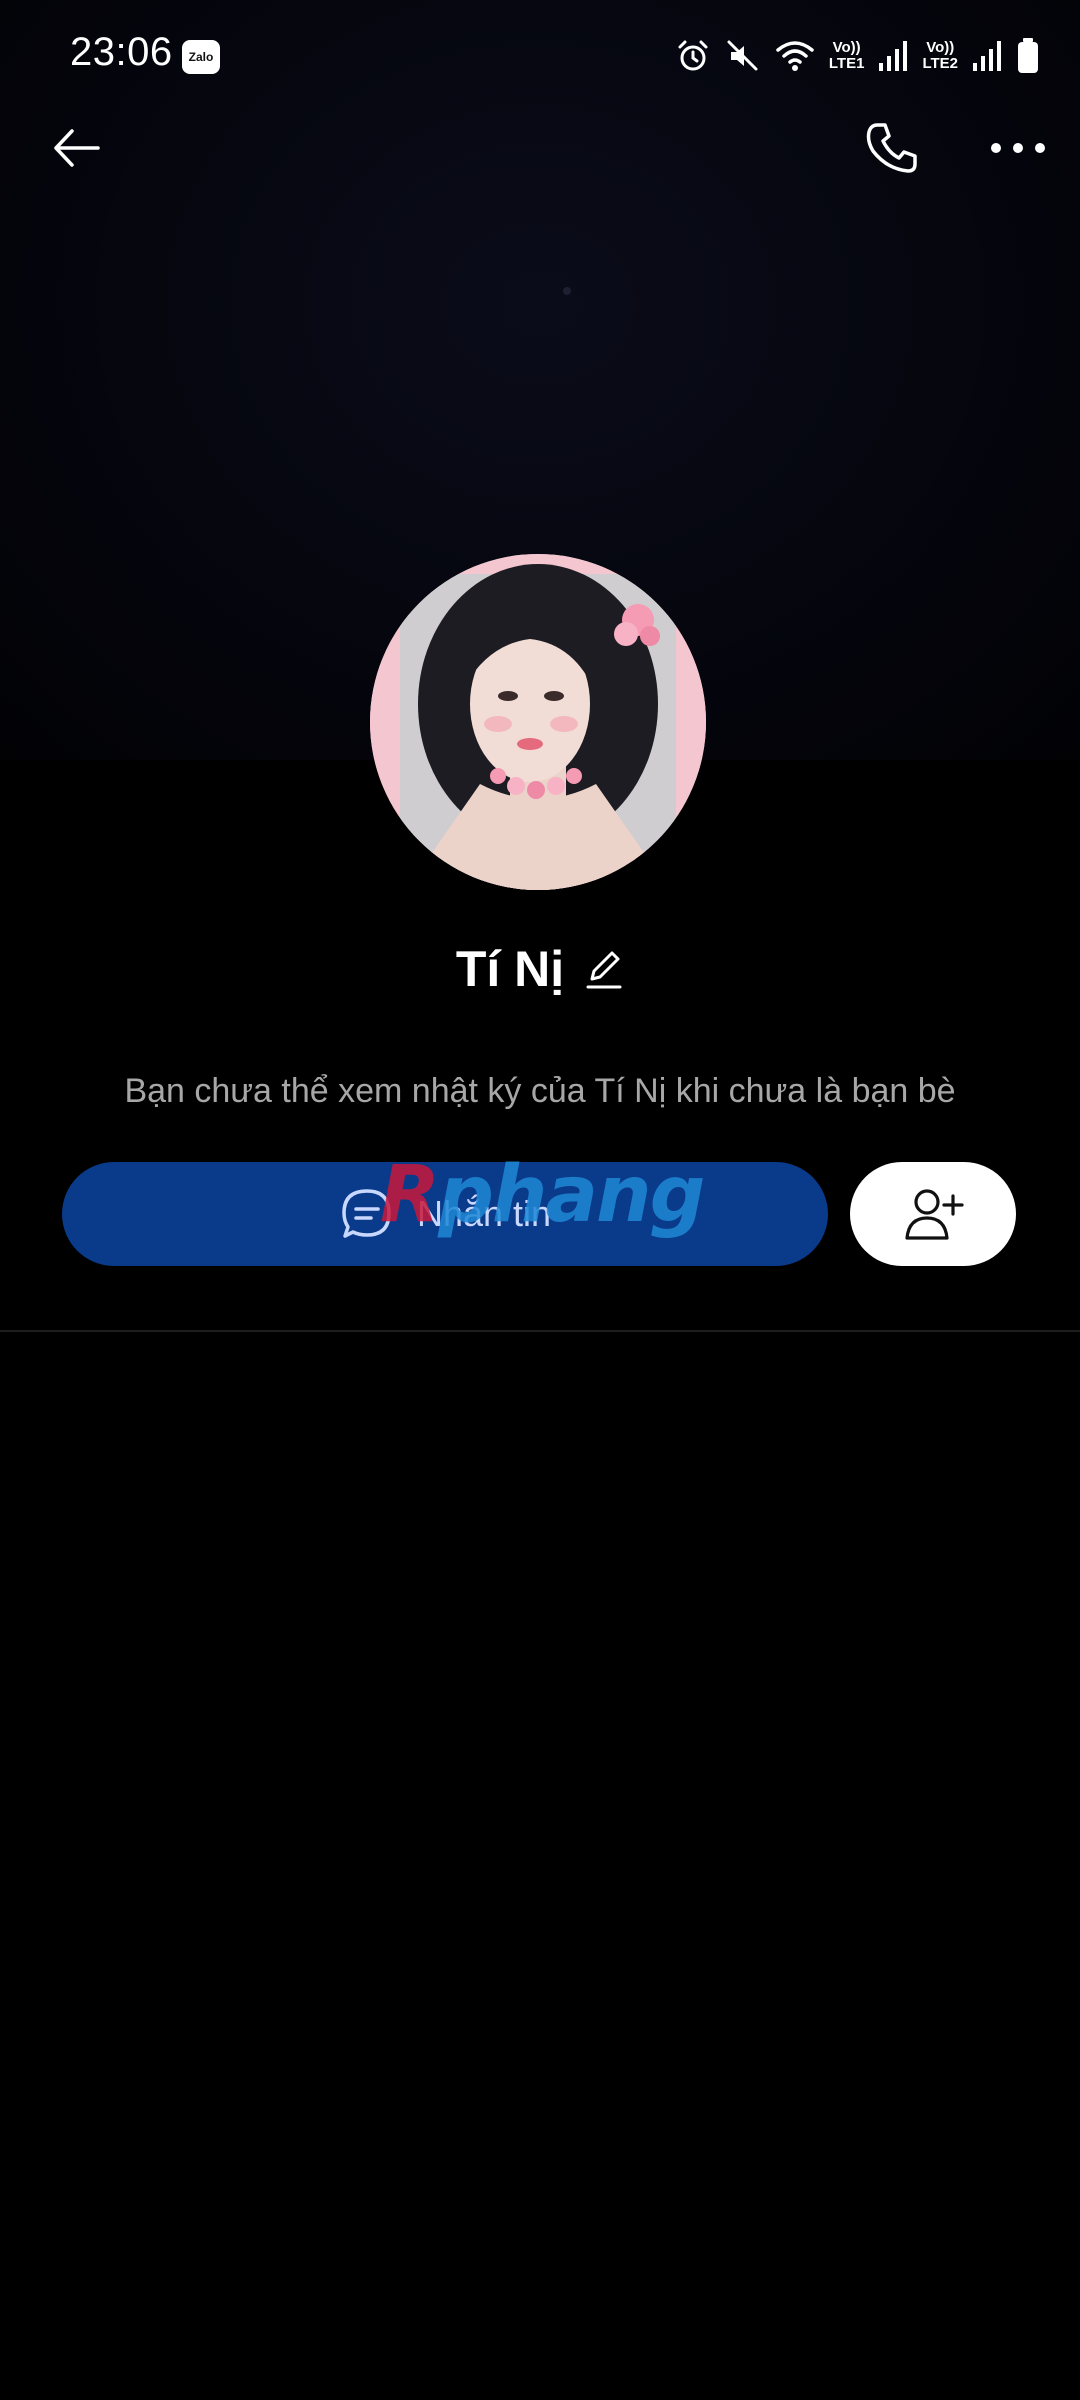 The height and width of the screenshot is (2400, 1080). I want to click on profile-avatar, so click(538, 722).